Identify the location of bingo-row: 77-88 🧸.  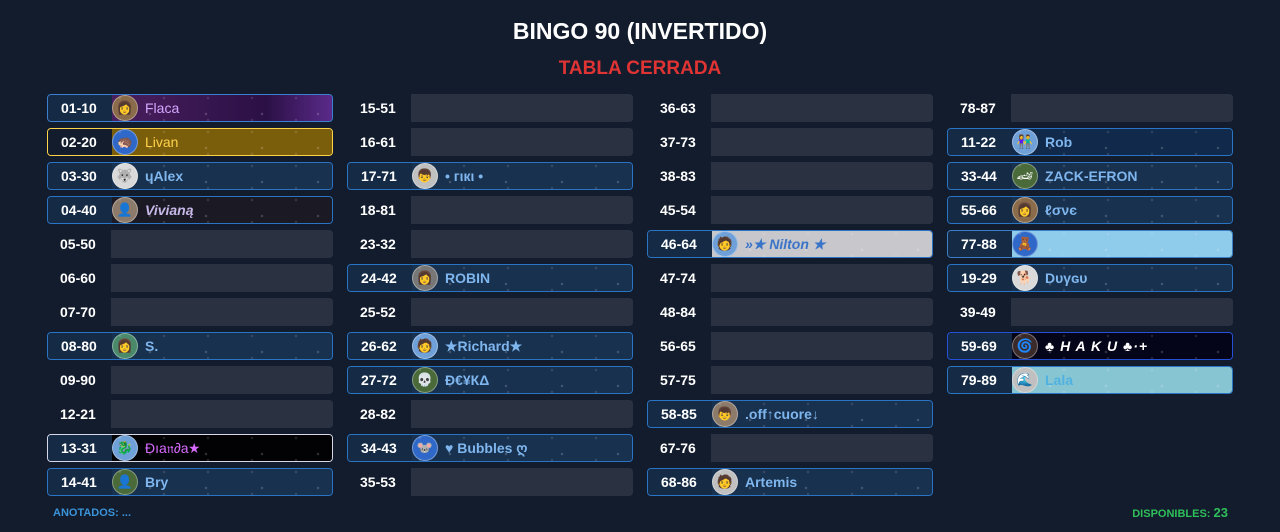
(1090, 244).